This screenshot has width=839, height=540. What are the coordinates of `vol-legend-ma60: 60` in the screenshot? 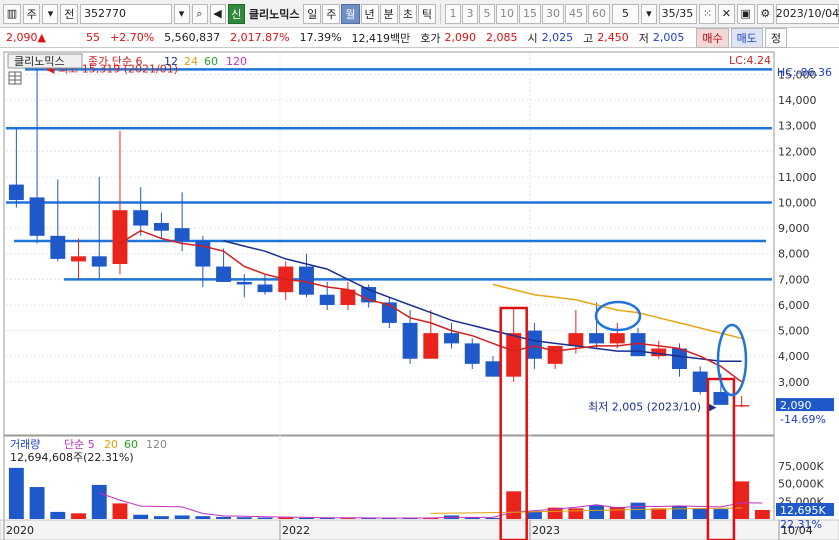 It's located at (131, 444).